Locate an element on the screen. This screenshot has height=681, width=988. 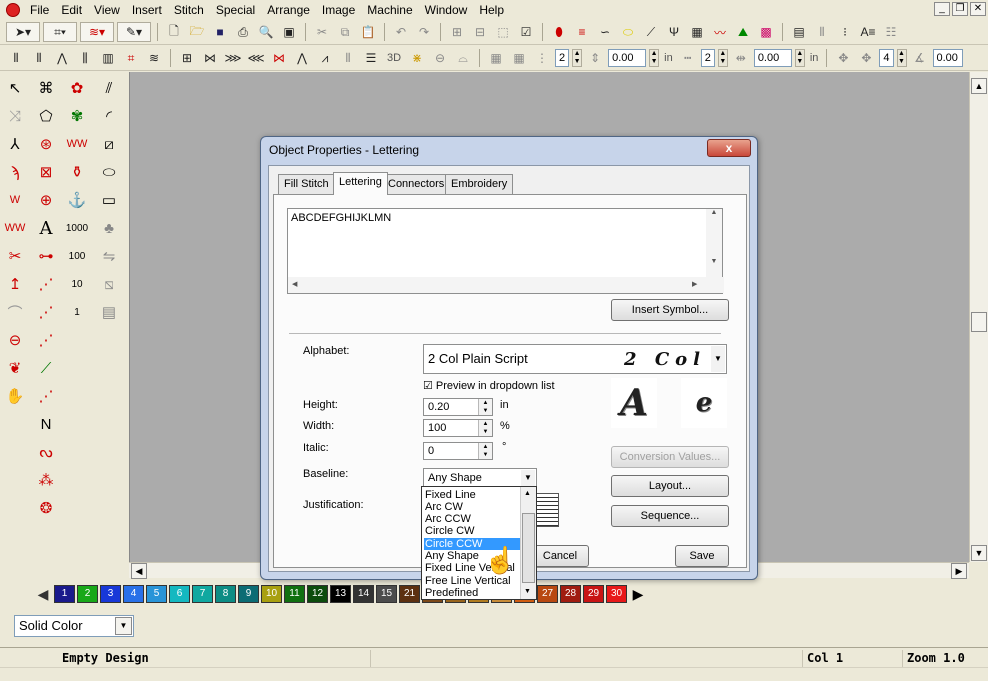
paste-icon: 📋 is located at coordinates (368, 32).